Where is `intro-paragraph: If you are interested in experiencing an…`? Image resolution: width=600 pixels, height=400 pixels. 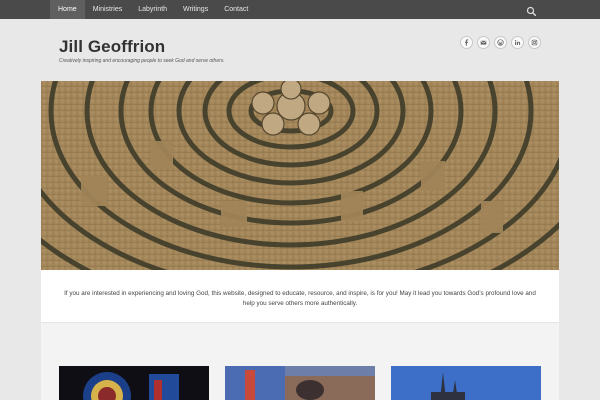
intro-paragraph: If you are interested in experiencing an… is located at coordinates (300, 298).